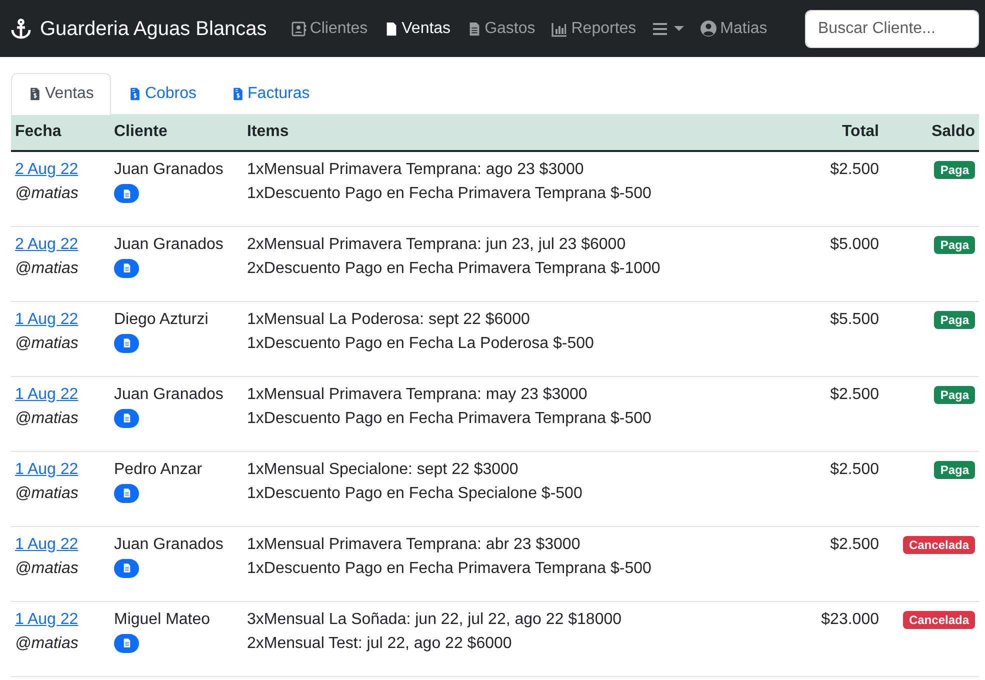 The image size is (985, 680). I want to click on user-circle-icon, so click(709, 28).